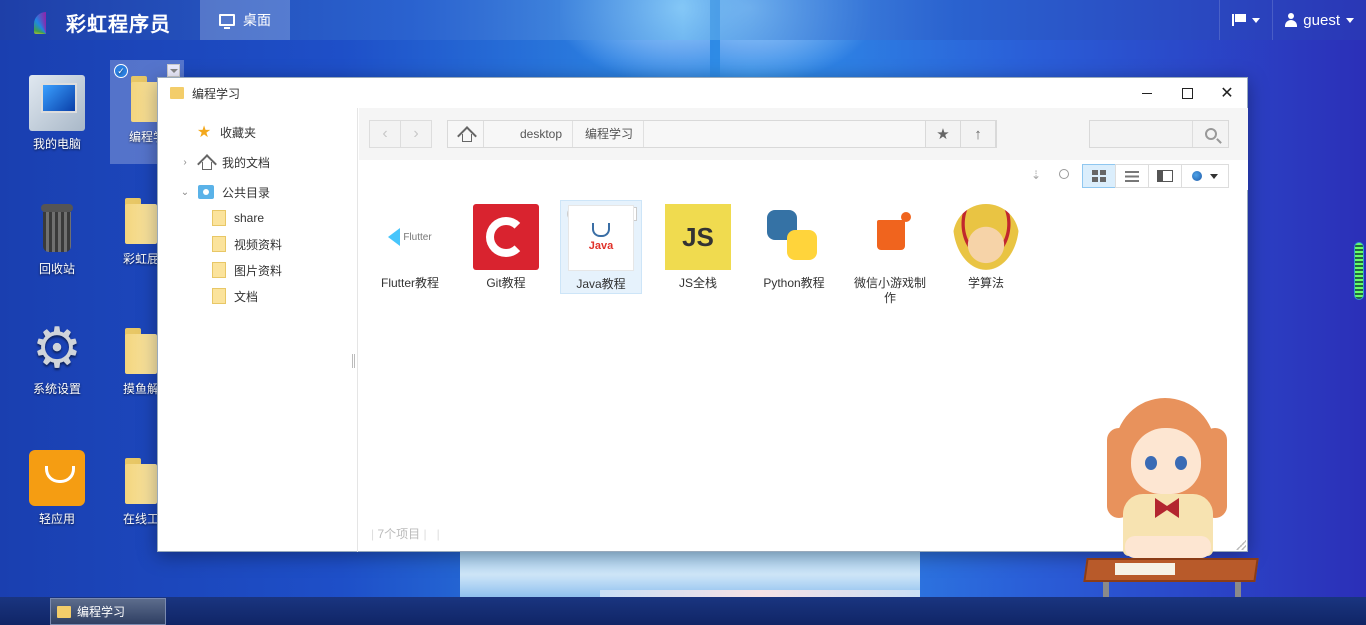 The height and width of the screenshot is (625, 1366). I want to click on file-item-js: JS JS全栈, so click(698, 245).